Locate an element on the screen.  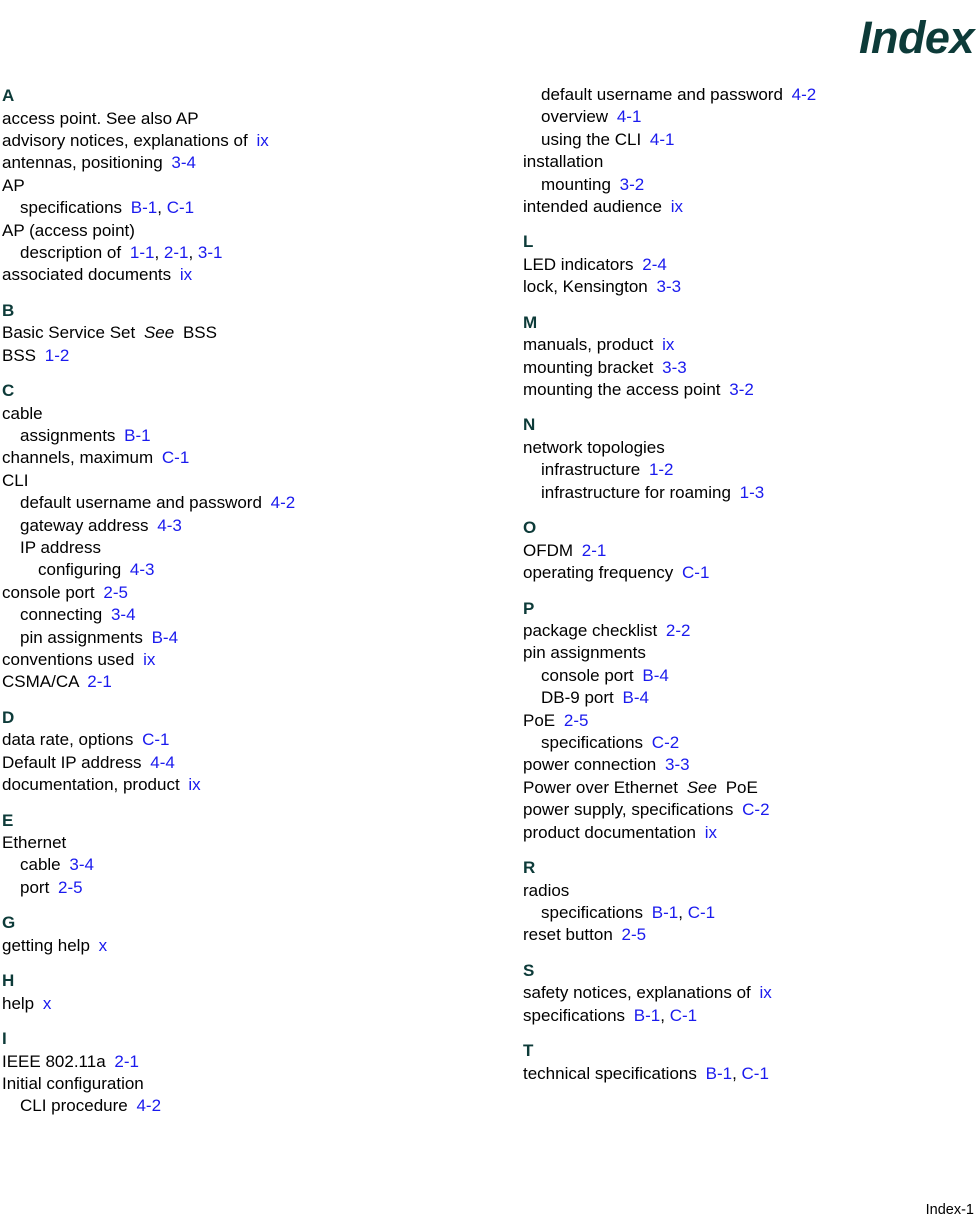
index-entry: DB-9 port B-4 is located at coordinates (749, 698).